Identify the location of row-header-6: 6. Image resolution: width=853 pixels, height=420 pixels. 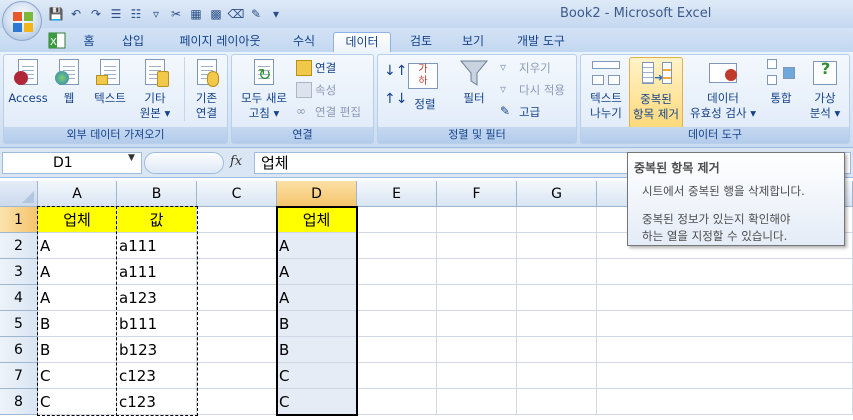
(19, 350).